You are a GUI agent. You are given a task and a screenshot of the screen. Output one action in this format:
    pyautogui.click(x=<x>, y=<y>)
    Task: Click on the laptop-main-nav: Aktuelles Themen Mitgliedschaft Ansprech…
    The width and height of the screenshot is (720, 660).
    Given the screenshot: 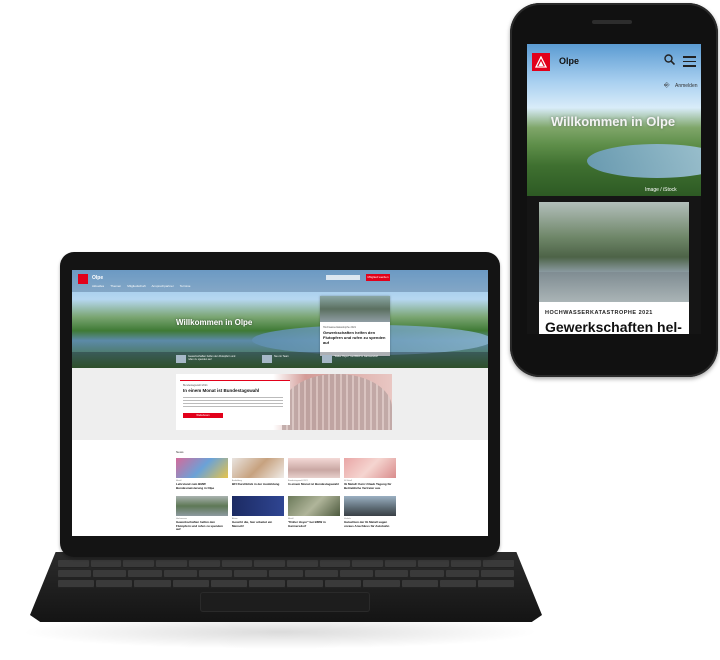 What is the action you would take?
    pyautogui.click(x=141, y=286)
    